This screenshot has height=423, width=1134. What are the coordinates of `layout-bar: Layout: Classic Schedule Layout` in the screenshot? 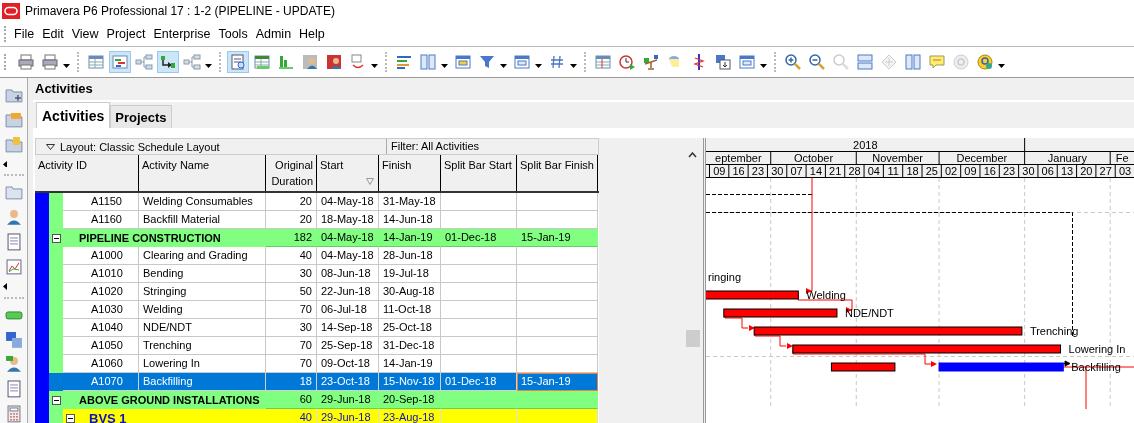 It's located at (211, 146).